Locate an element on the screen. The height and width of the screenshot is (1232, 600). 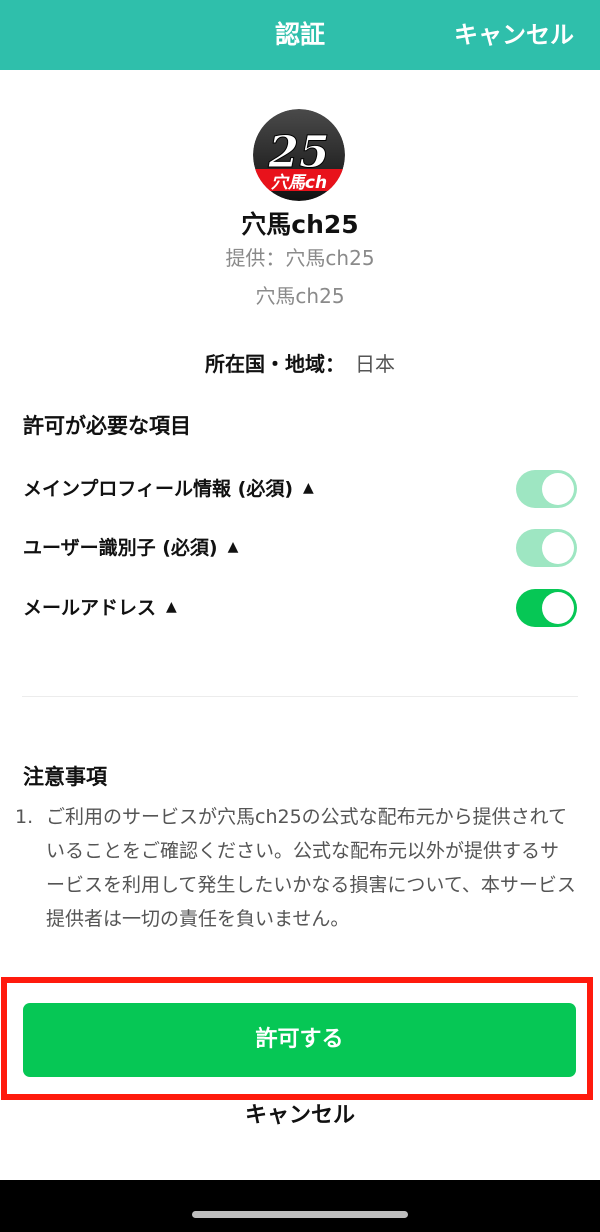
permission-label-toggle: メインプロフィール情報 (必須) ▲ is located at coordinates (168, 489).